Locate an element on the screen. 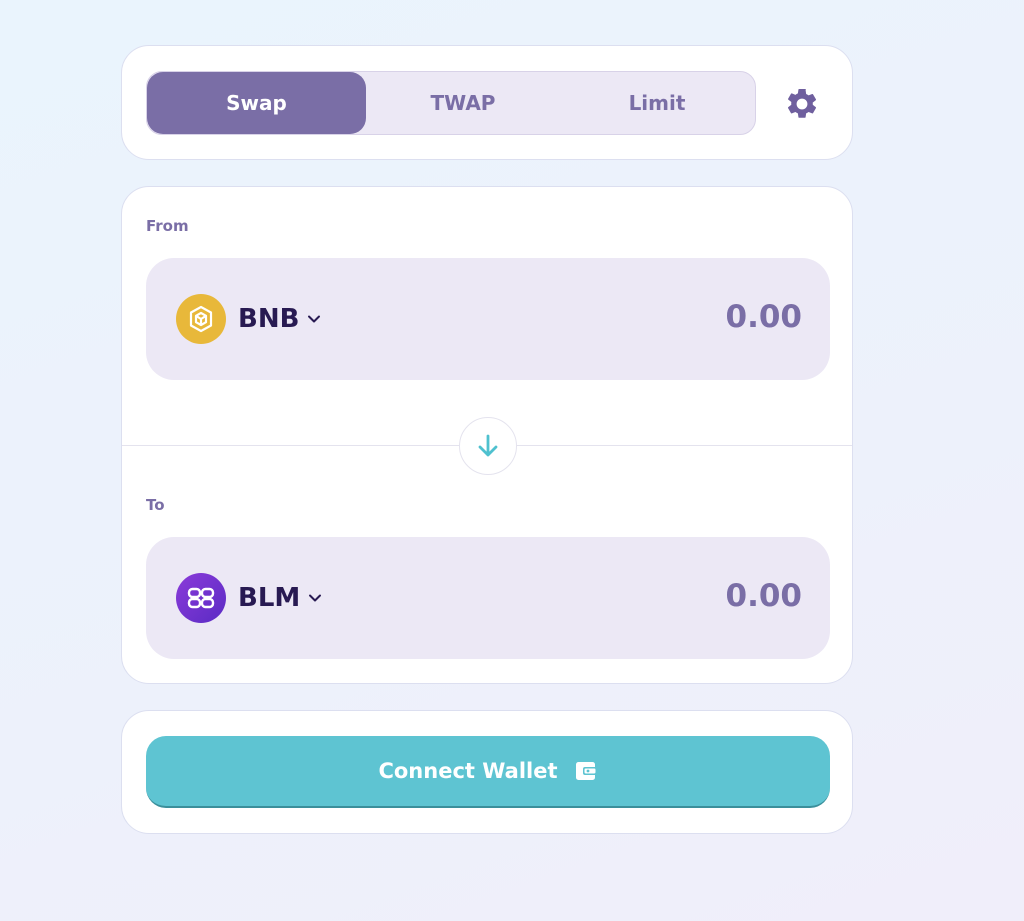  swap-mode-tabs: Swap TWAP Limit is located at coordinates (451, 103).